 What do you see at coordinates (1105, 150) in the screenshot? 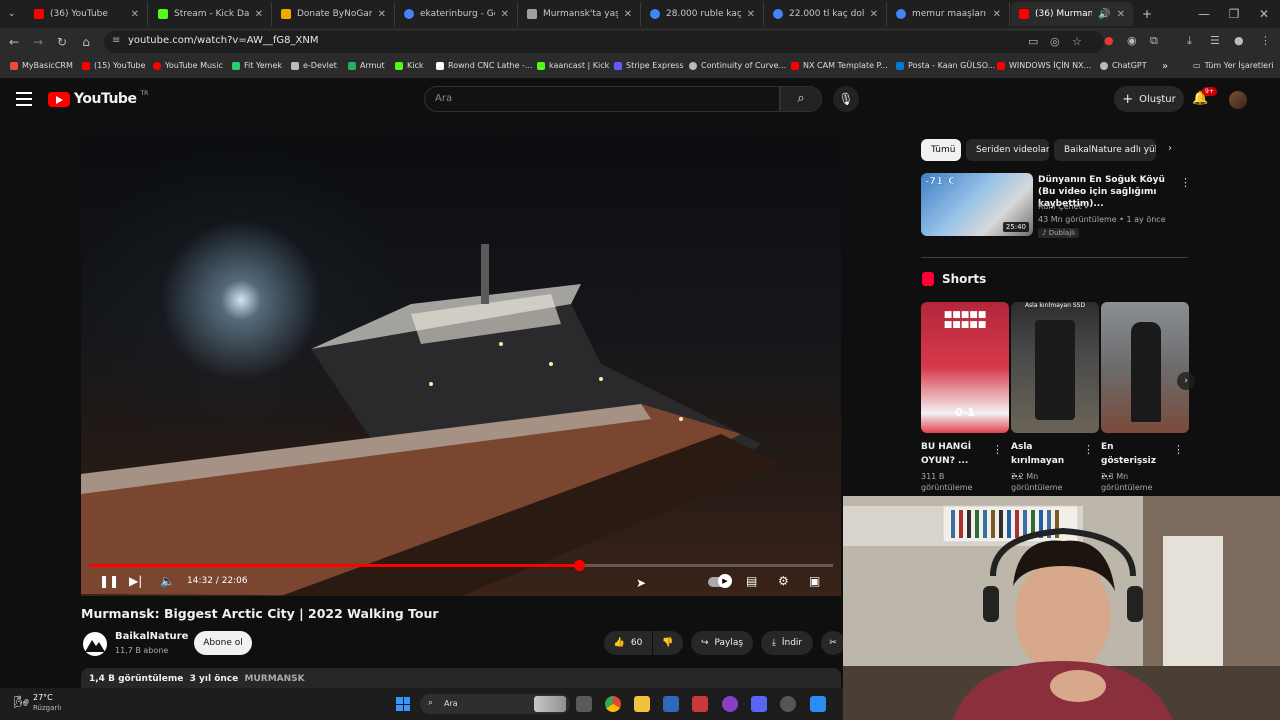
I see `chip-channel-uploads: BaikalNature adlı yük` at bounding box center [1105, 150].